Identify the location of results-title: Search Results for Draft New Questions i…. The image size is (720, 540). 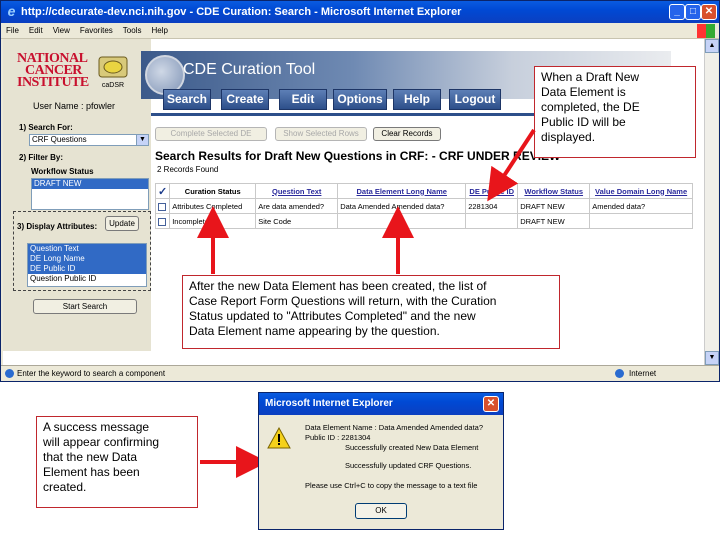
(358, 156).